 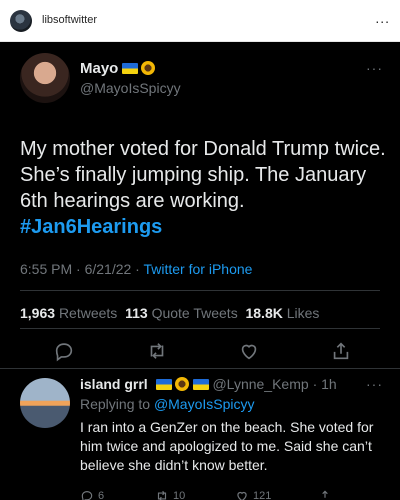 What do you see at coordinates (170, 494) in the screenshot?
I see `reply-retweet-button: 10` at bounding box center [170, 494].